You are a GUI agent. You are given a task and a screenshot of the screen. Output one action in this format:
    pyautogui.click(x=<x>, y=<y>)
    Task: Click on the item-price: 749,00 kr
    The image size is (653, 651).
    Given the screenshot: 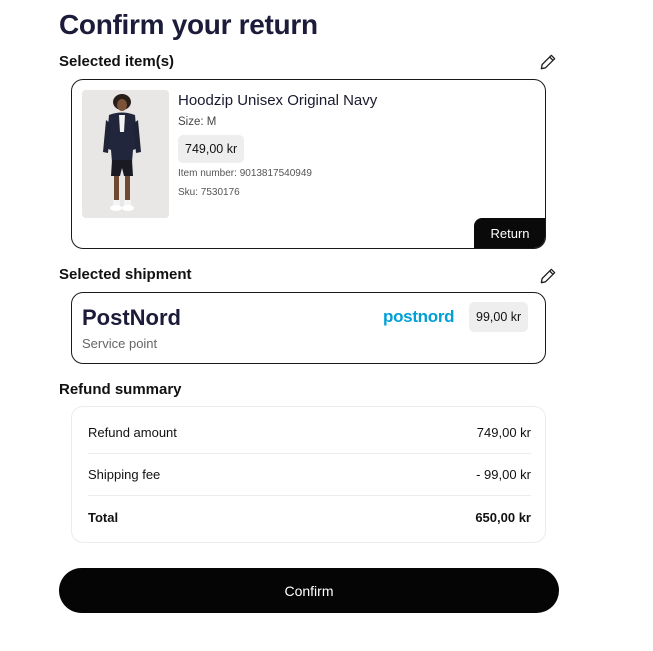 What is the action you would take?
    pyautogui.click(x=211, y=149)
    